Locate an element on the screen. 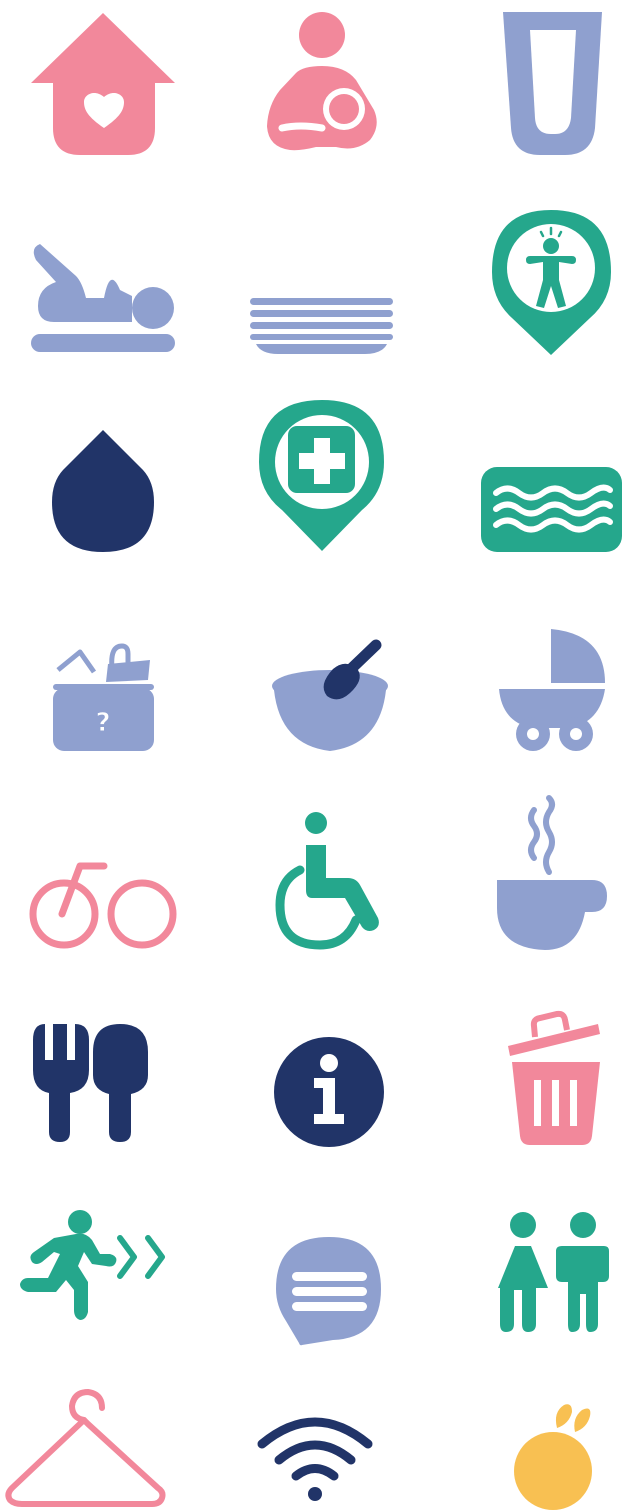 This screenshot has width=622, height=1510. restaurant-icon is located at coordinates (90, 1083).